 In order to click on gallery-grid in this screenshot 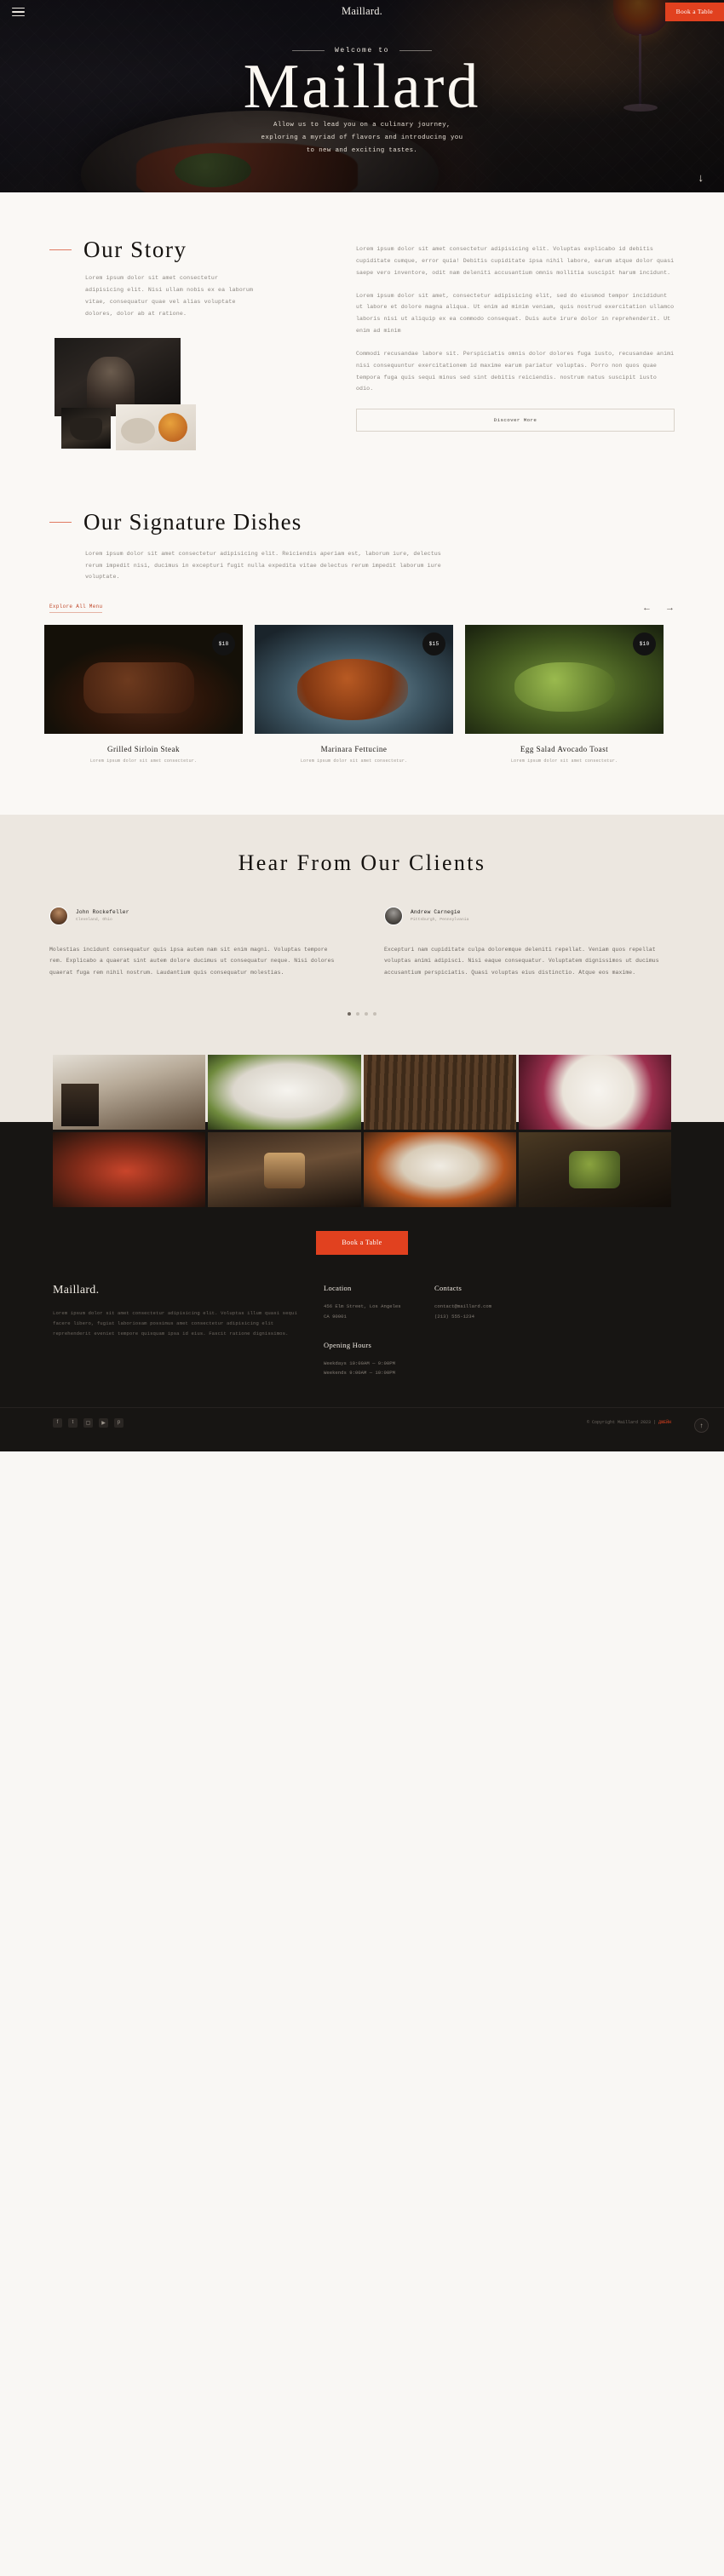, I will do `click(362, 1131)`.